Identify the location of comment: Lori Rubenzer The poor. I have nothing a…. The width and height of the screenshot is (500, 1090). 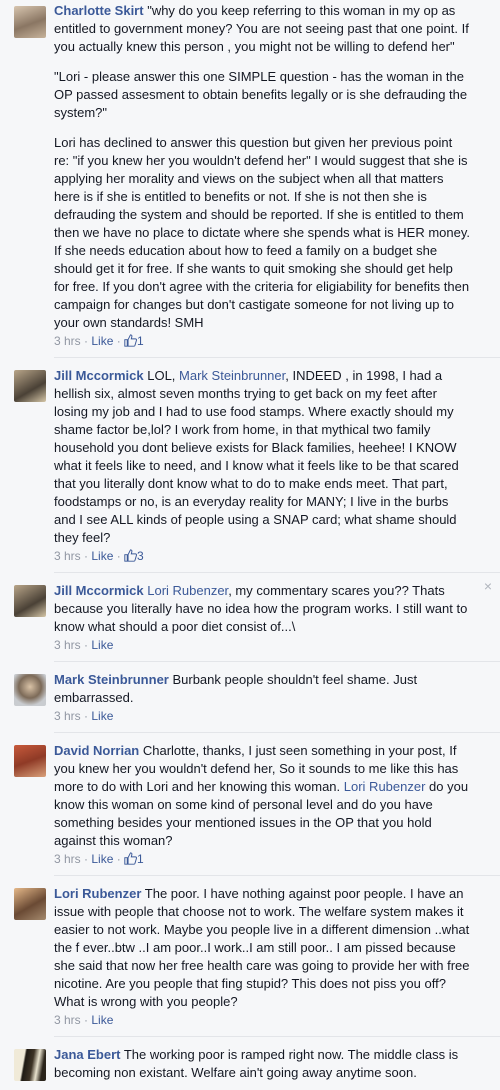
(250, 956).